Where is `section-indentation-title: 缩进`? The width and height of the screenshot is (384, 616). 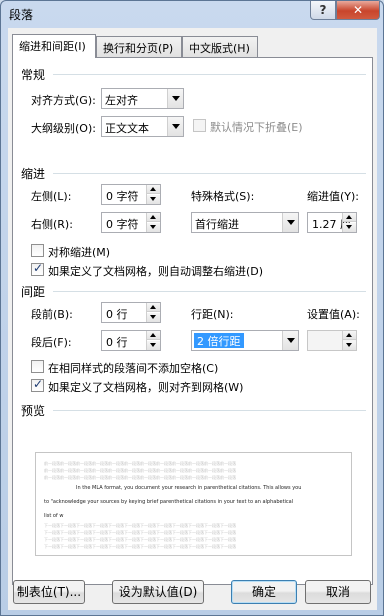
section-indentation-title: 缩进 is located at coordinates (33, 174).